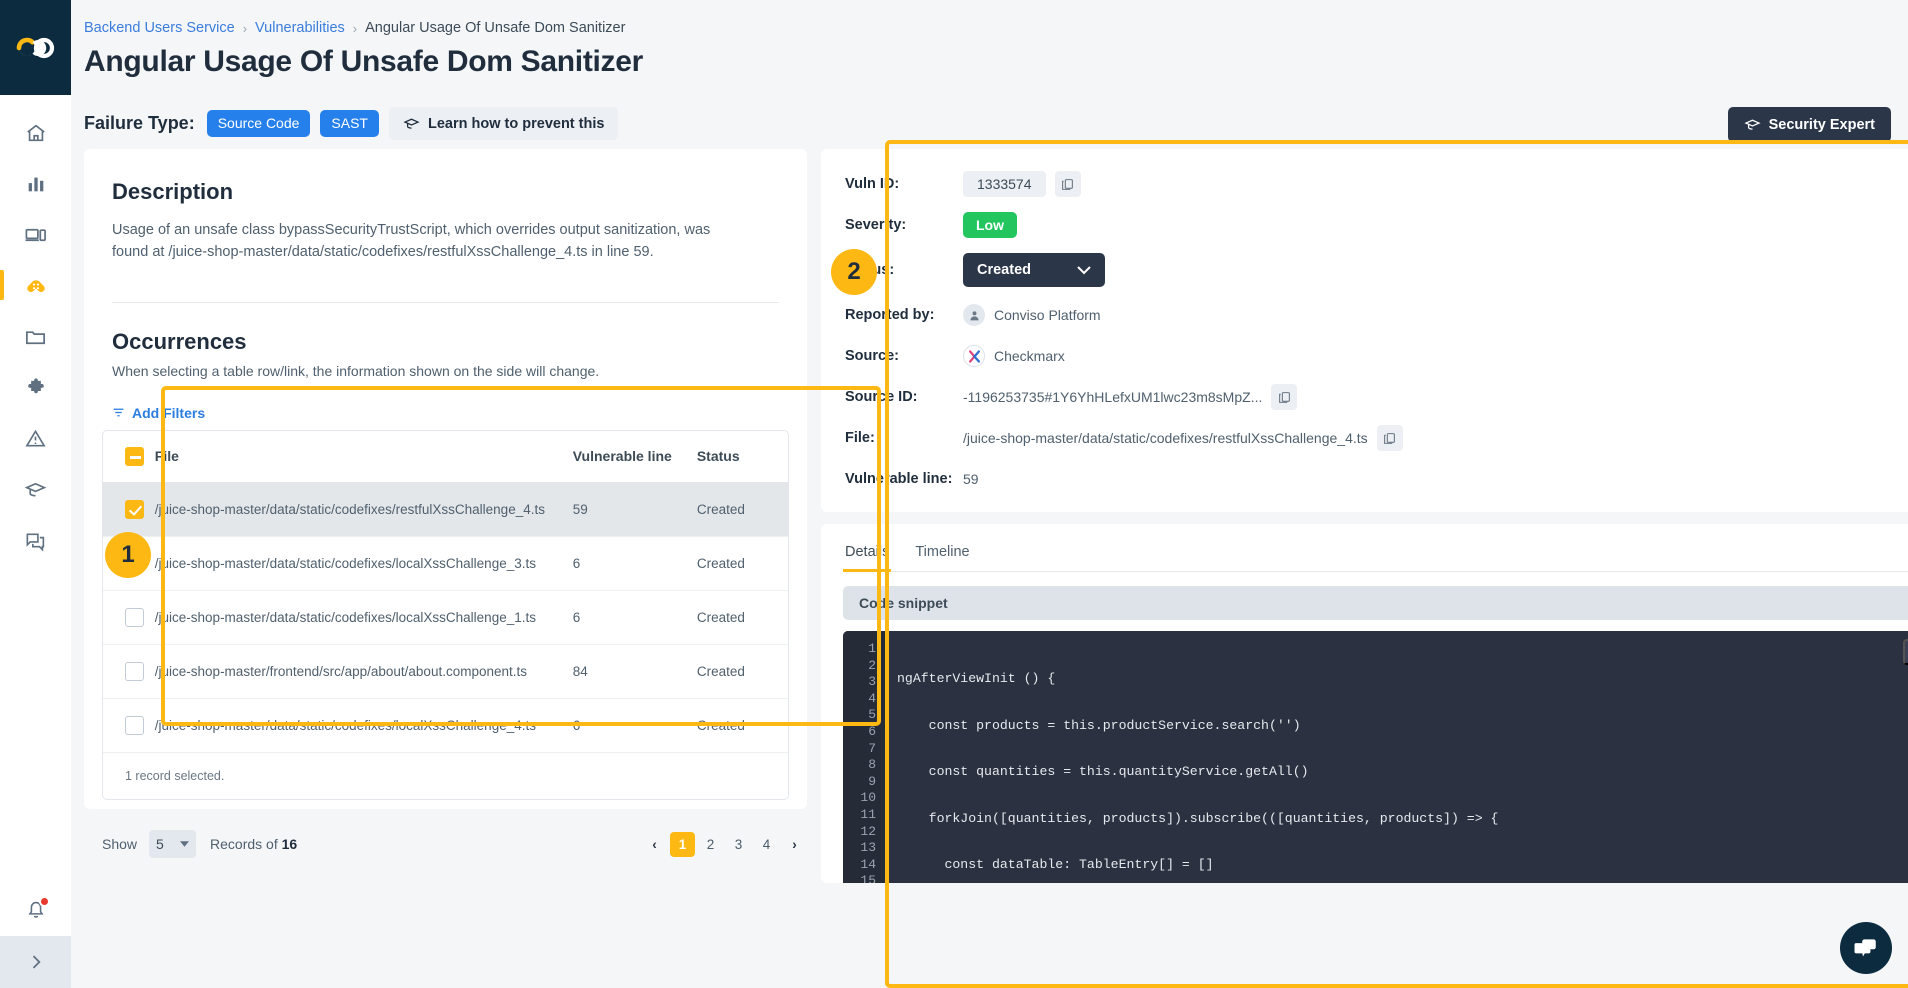  I want to click on copy-file-button, so click(1389, 438).